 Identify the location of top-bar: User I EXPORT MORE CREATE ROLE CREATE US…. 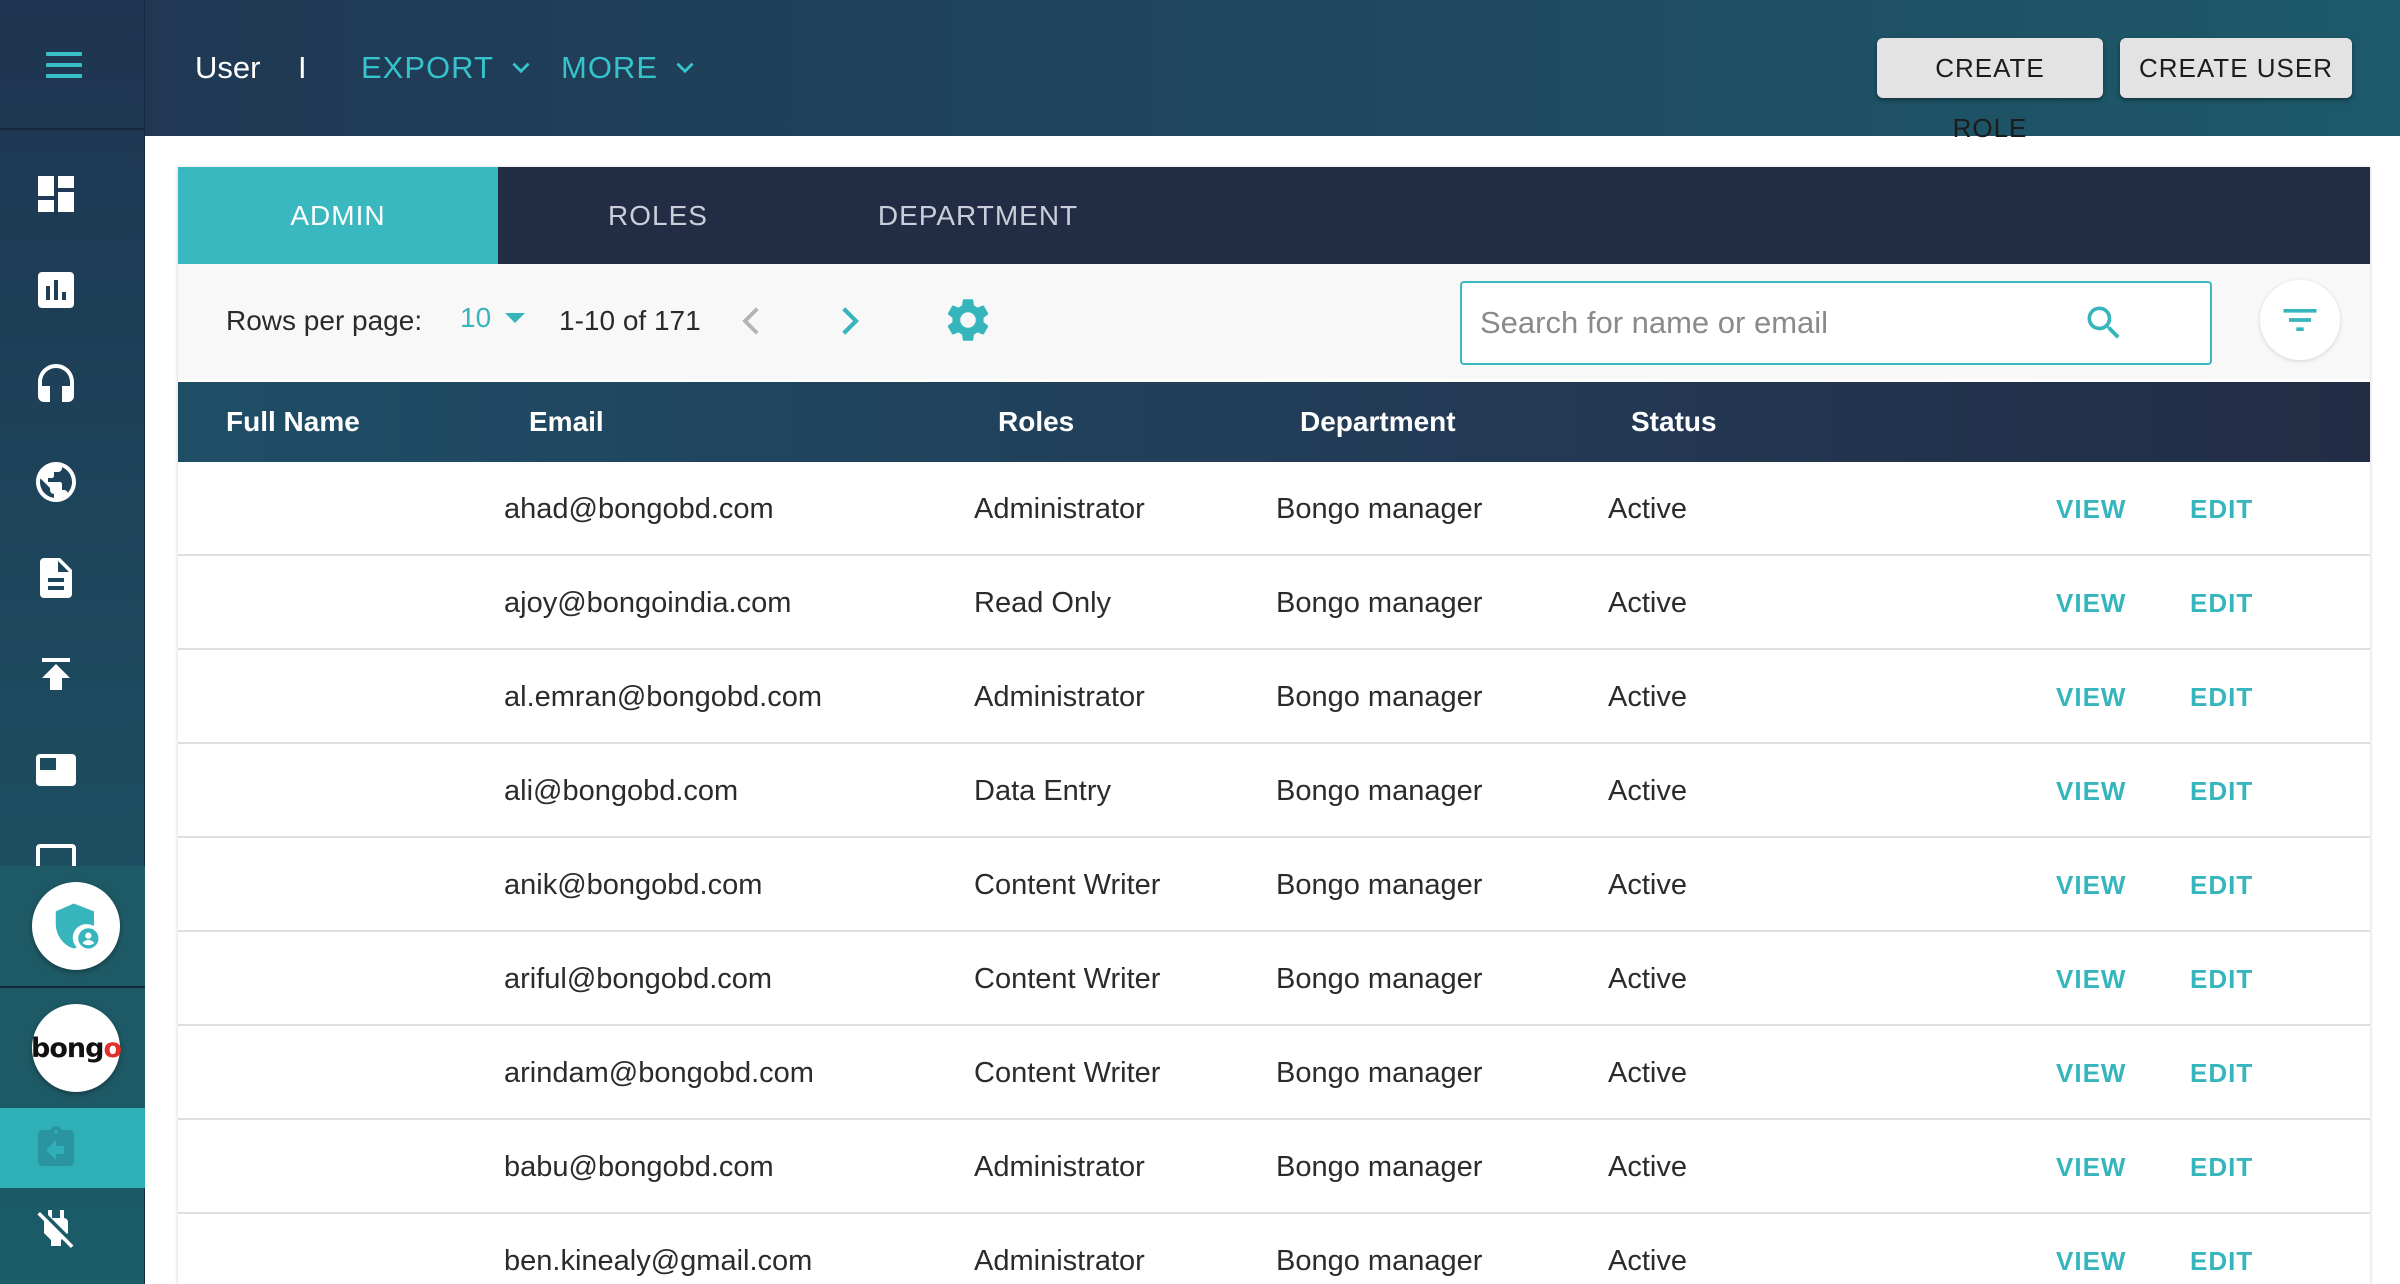
(1272, 71).